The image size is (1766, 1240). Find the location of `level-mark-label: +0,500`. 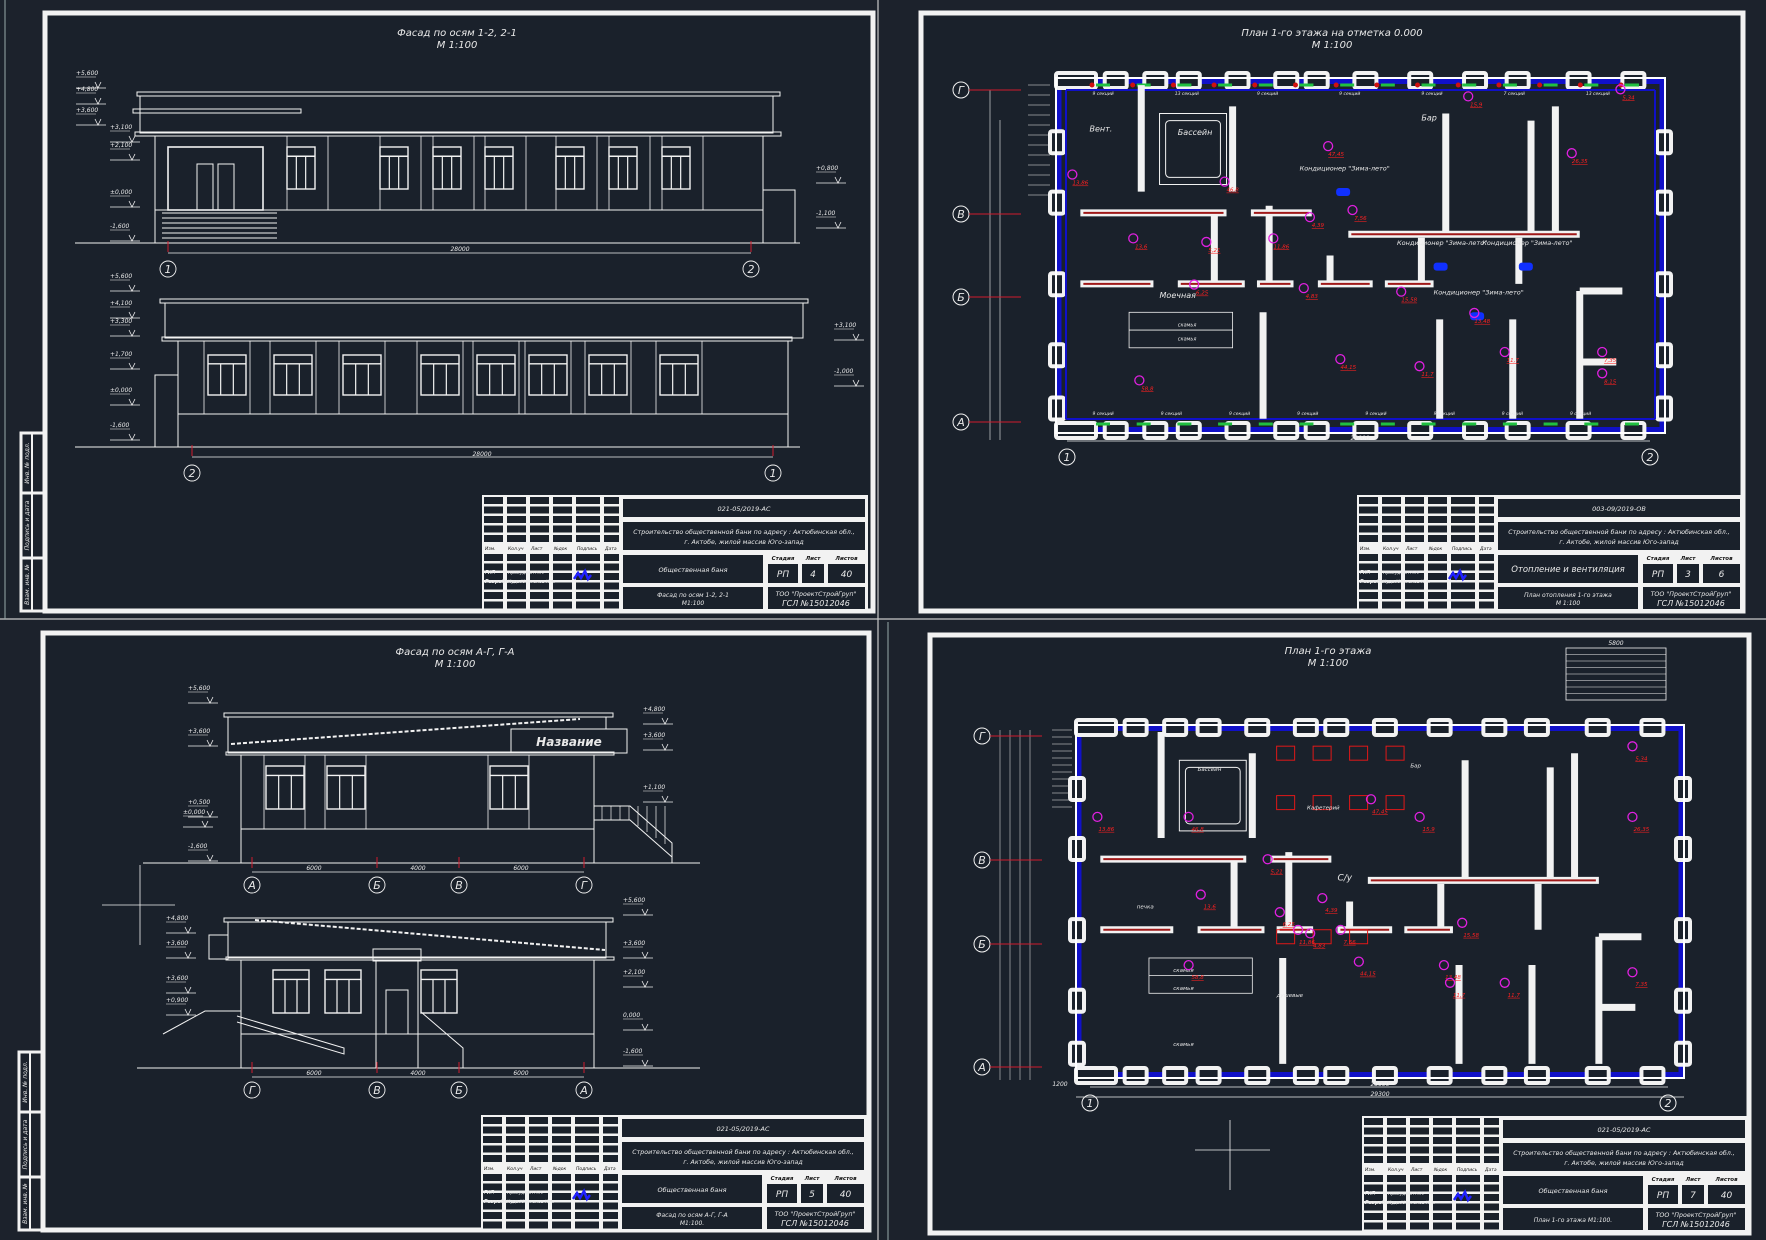

level-mark-label: +0,500 is located at coordinates (199, 802).